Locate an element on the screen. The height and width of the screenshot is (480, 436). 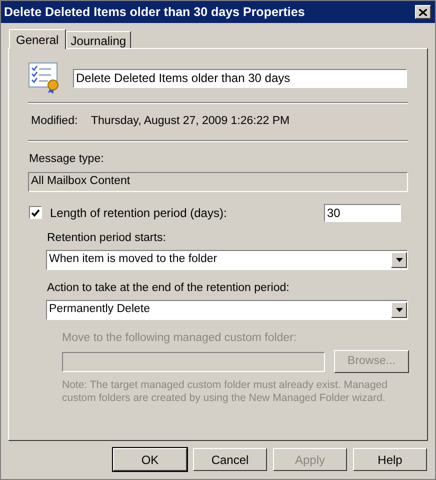
dialog-button: Help is located at coordinates (390, 459).